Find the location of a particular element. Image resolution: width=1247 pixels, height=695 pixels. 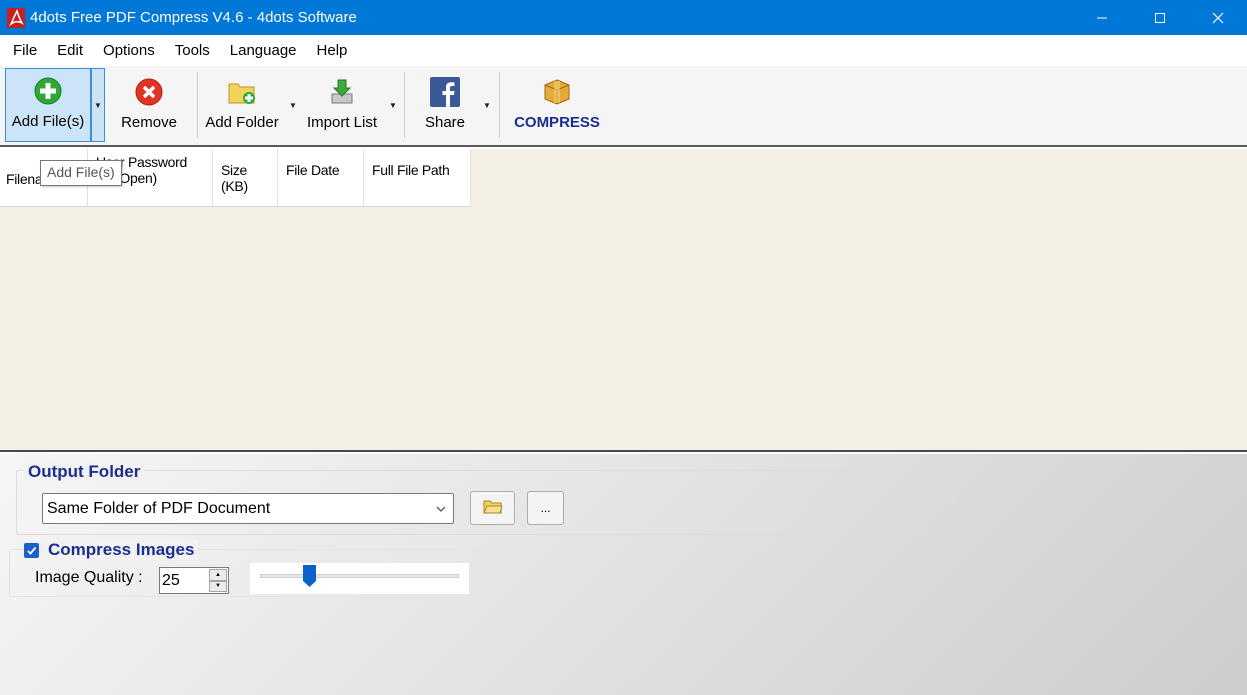

package-icon is located at coordinates (557, 92).